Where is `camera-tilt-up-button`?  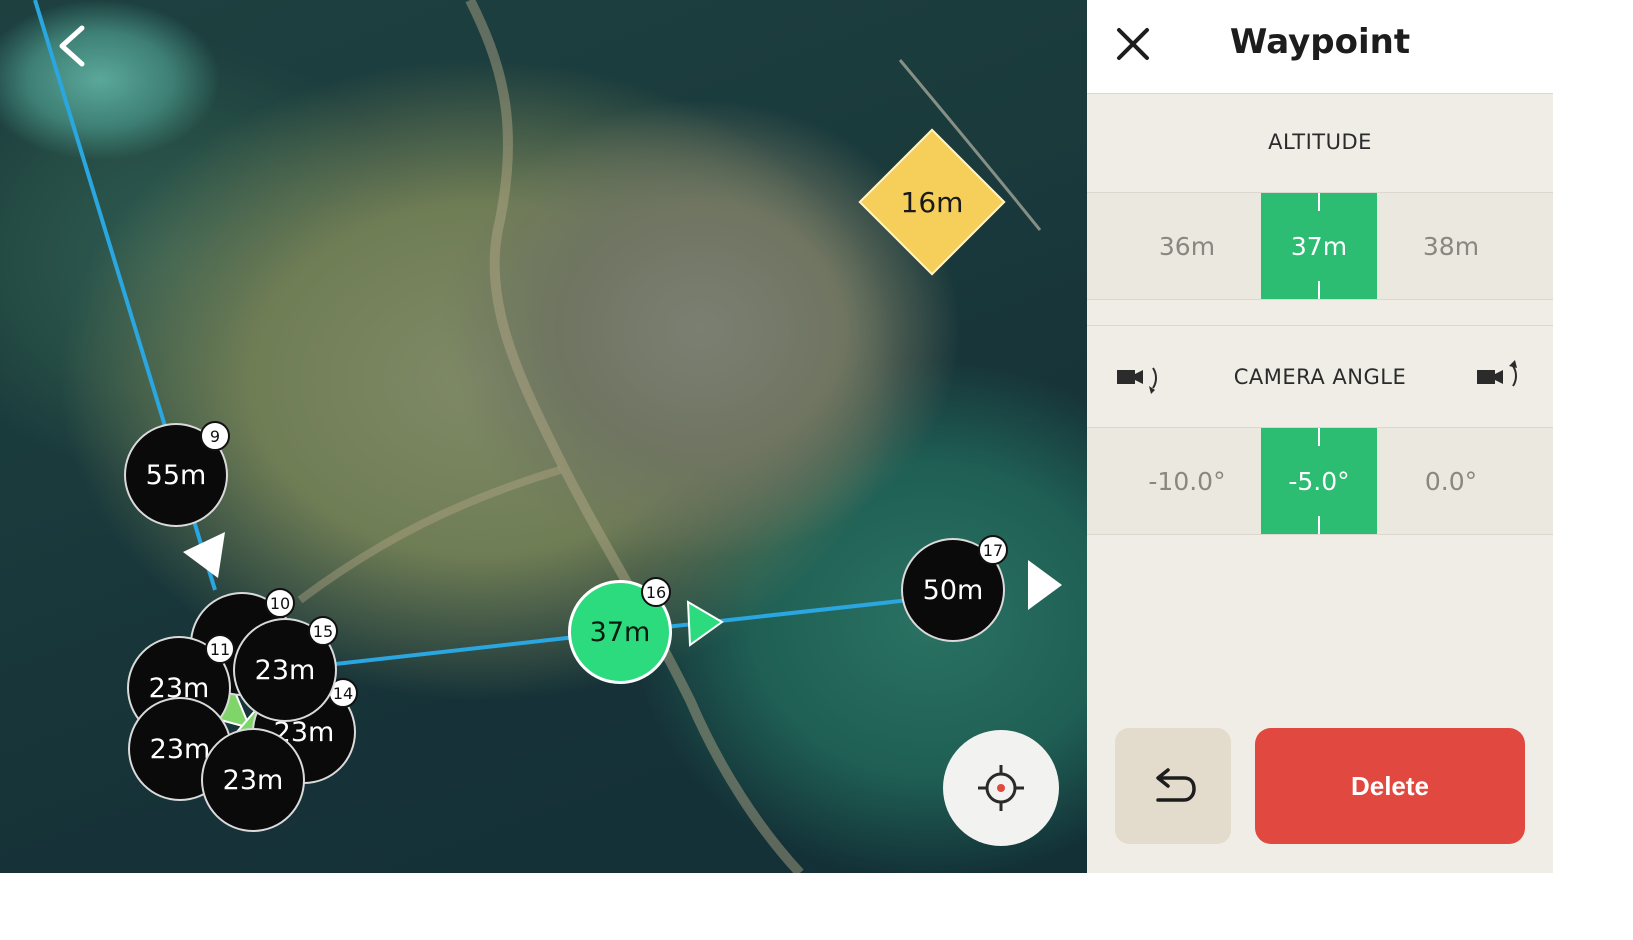 camera-tilt-up-button is located at coordinates (1498, 376).